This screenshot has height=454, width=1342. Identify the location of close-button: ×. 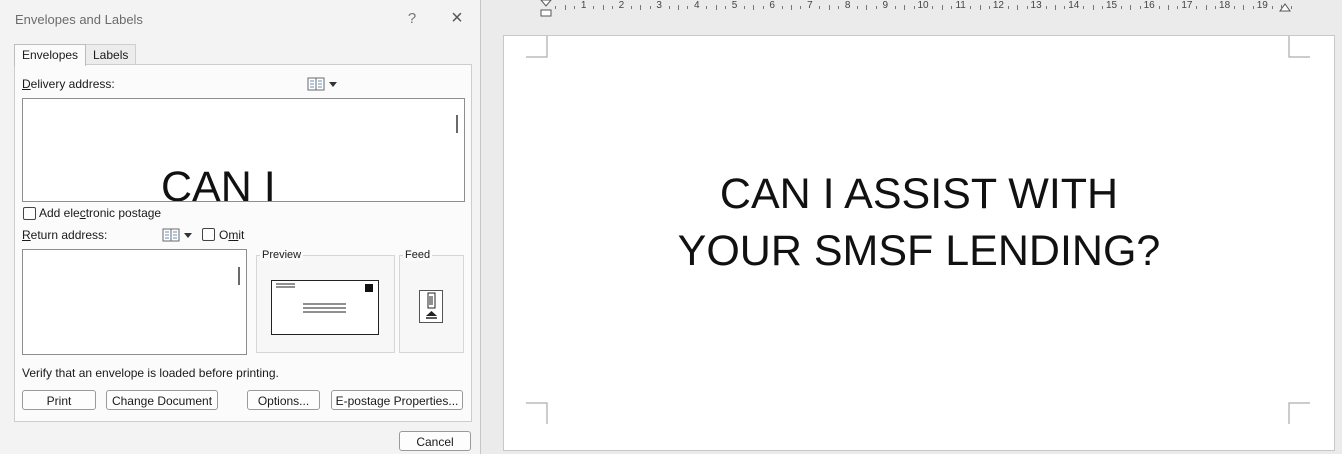
(457, 18).